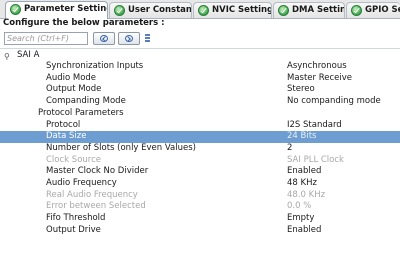 The width and height of the screenshot is (400, 280). What do you see at coordinates (314, 124) in the screenshot?
I see `param-value: I2S Standard` at bounding box center [314, 124].